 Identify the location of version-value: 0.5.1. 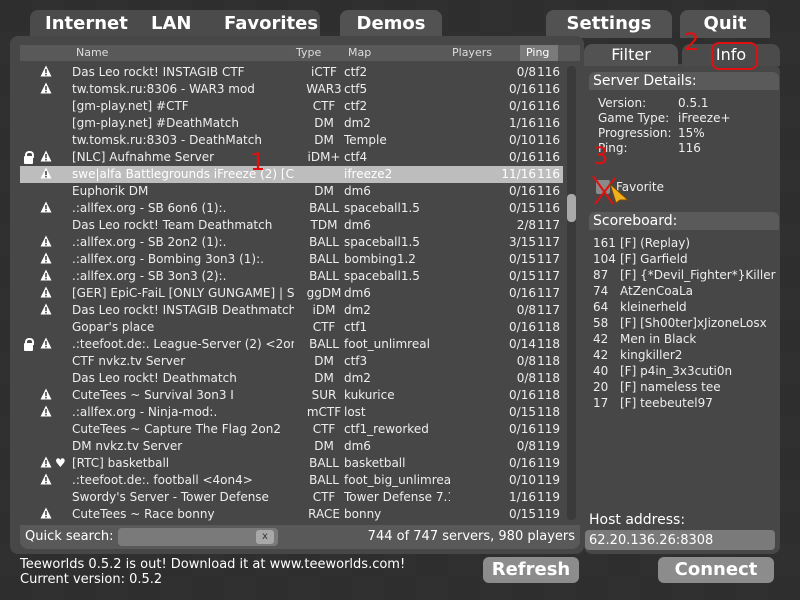
(693, 103).